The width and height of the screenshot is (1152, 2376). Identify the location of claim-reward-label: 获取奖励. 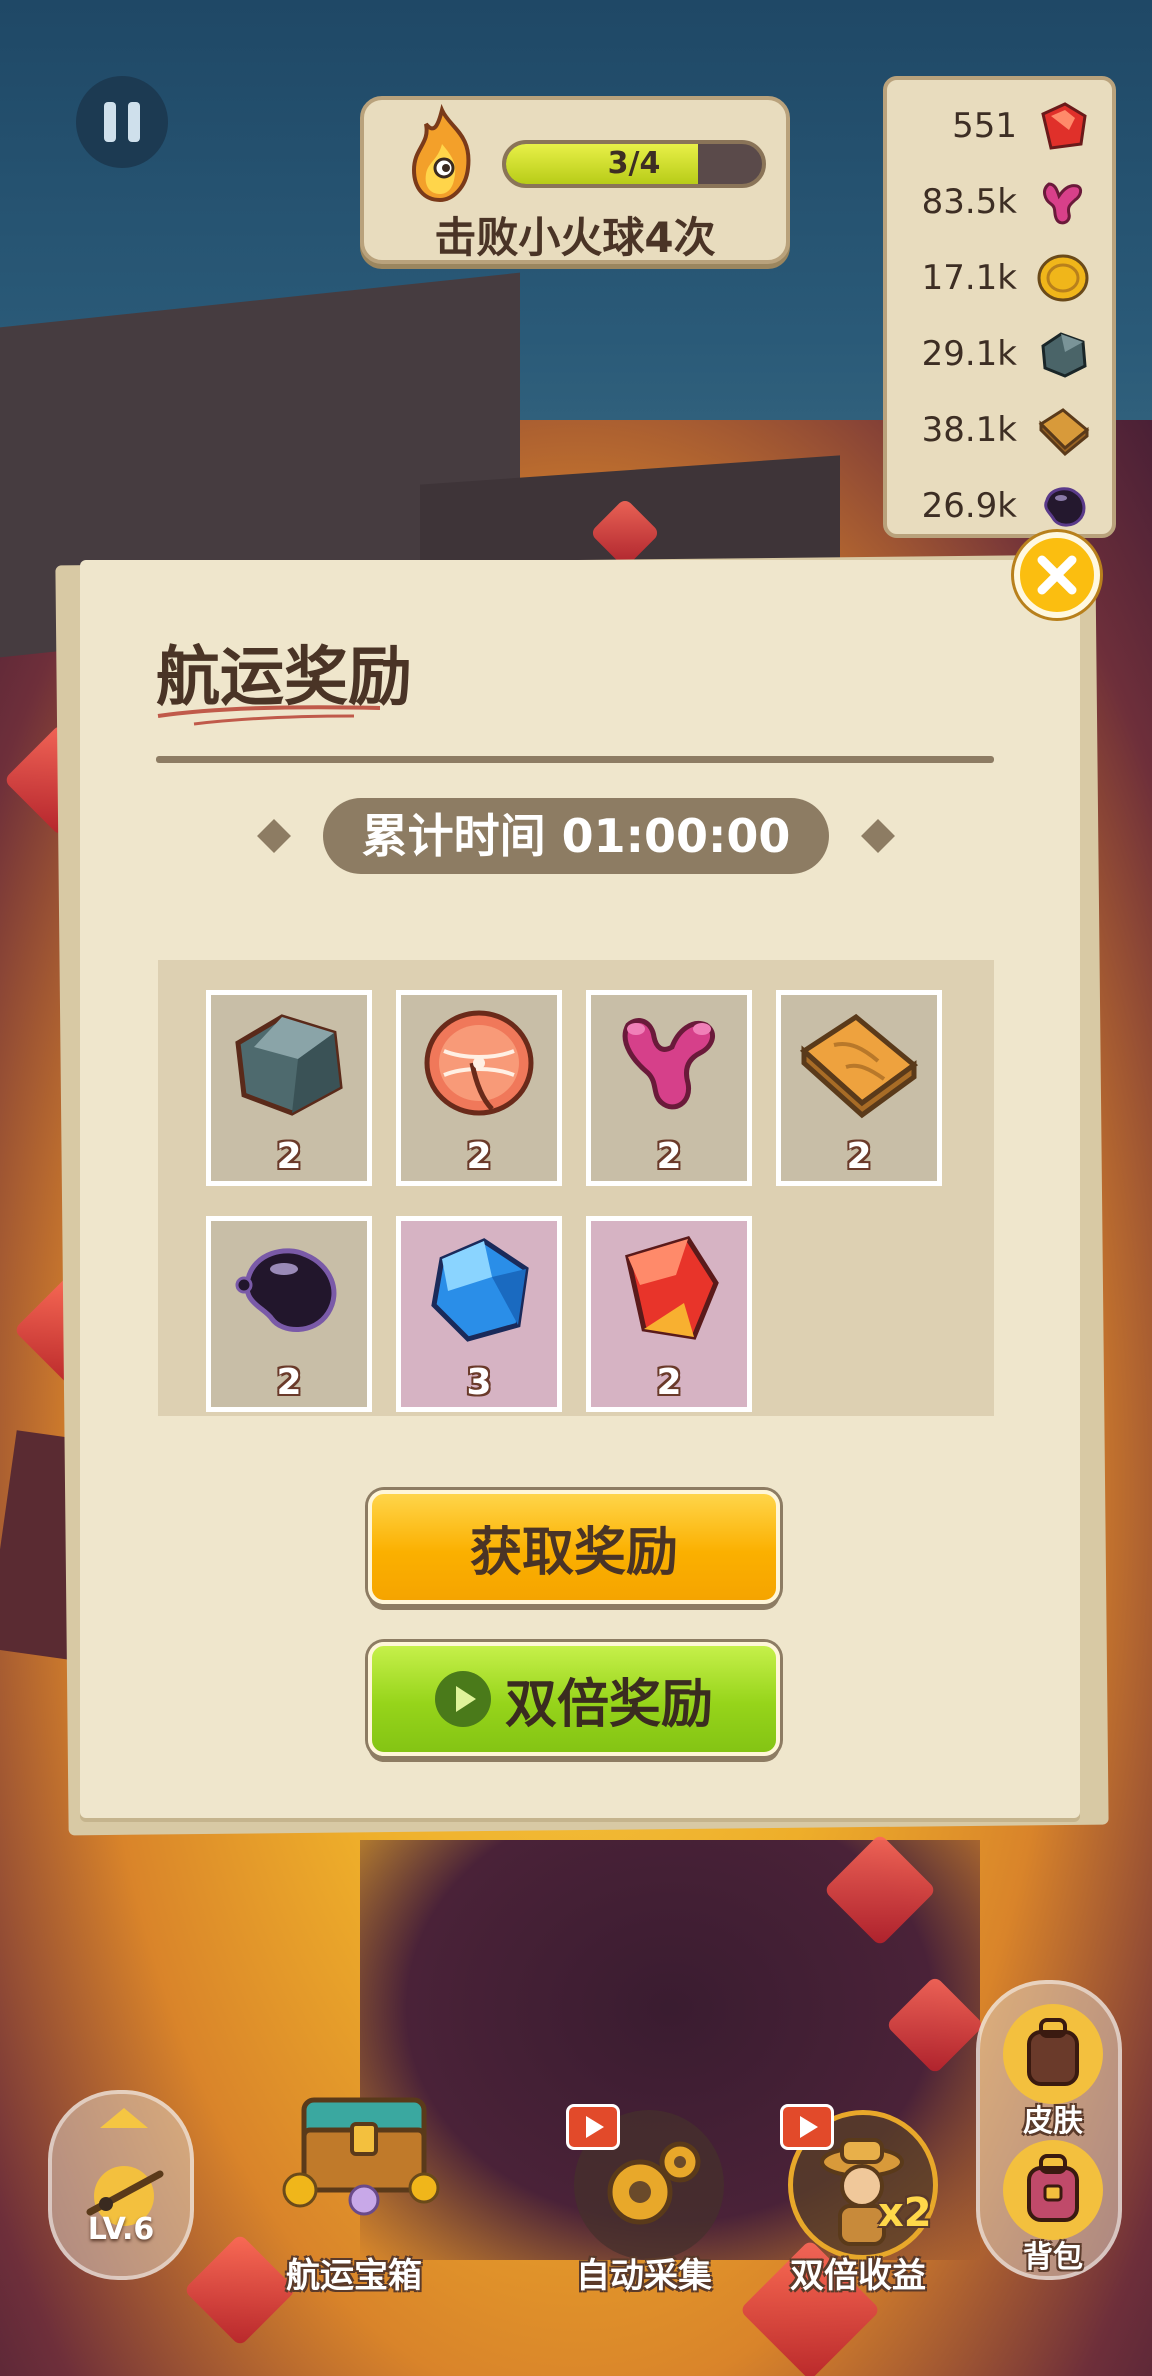
(573, 1552).